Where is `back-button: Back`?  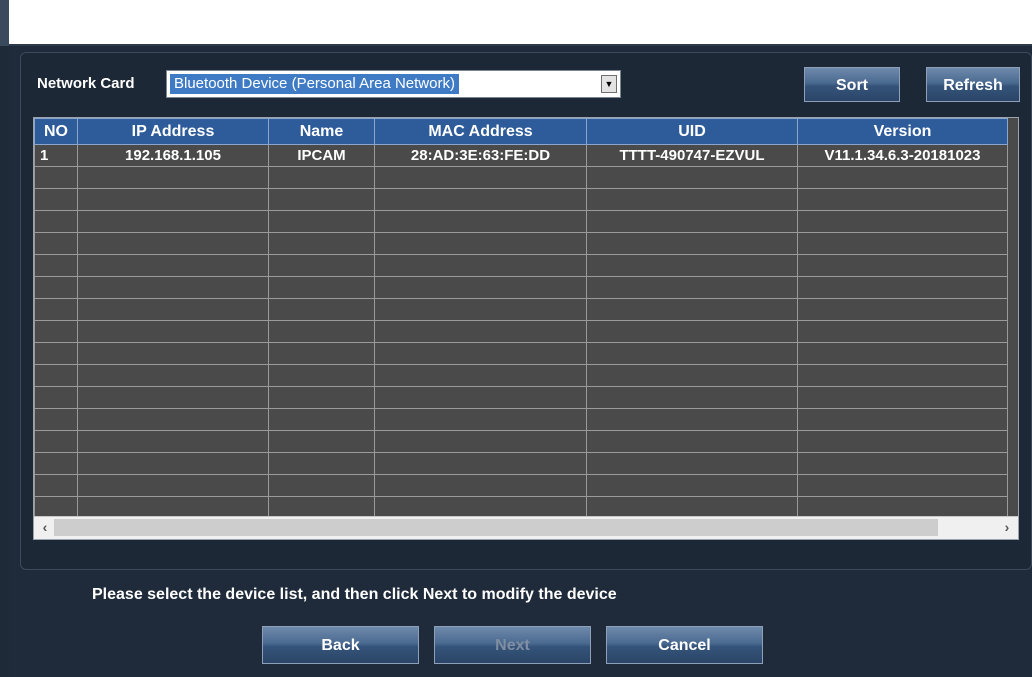
back-button: Back is located at coordinates (340, 645).